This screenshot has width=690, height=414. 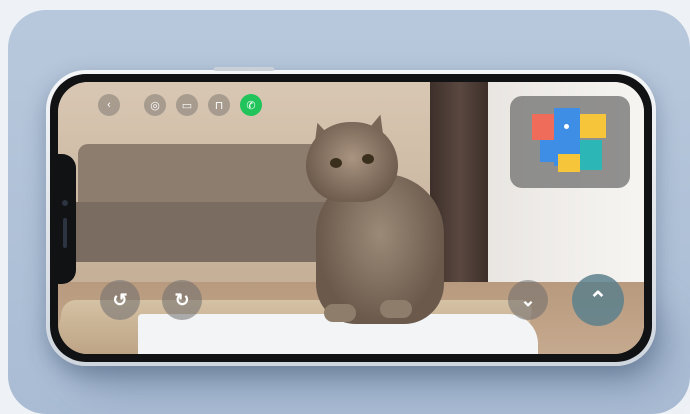 I want to click on map-room-red, so click(x=543, y=127).